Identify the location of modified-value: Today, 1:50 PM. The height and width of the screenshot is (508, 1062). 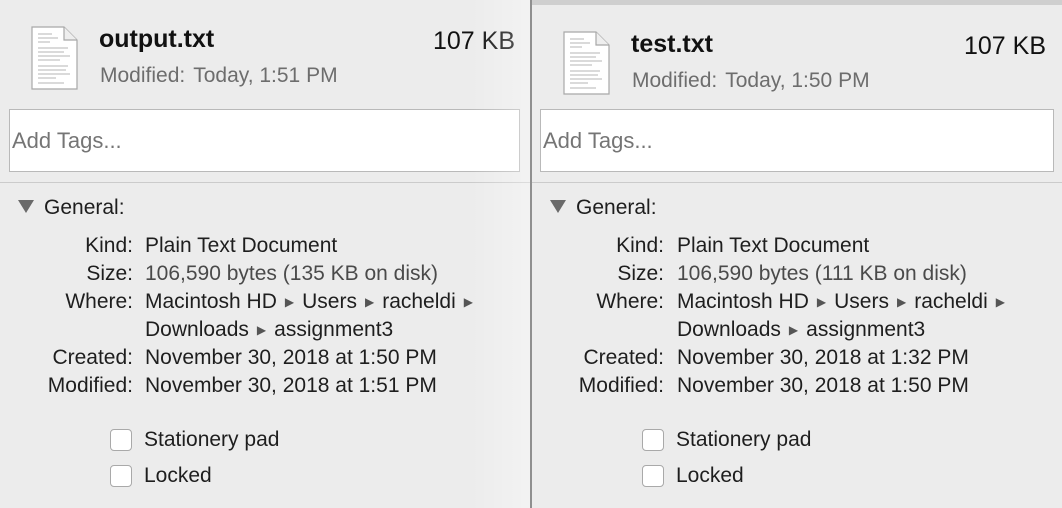
(797, 80).